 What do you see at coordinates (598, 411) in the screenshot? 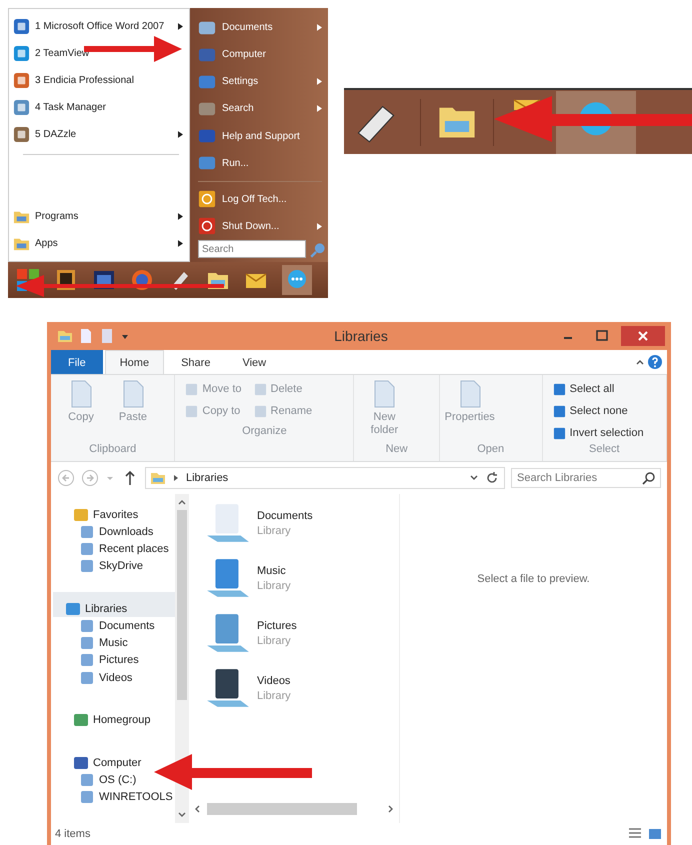
I see `ribbon-button: Select none` at bounding box center [598, 411].